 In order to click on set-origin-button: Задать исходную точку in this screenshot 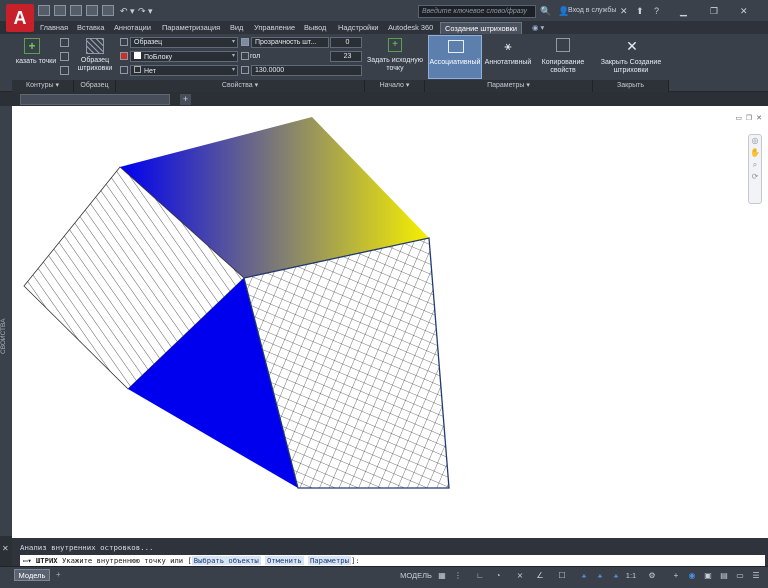, I will do `click(395, 65)`.